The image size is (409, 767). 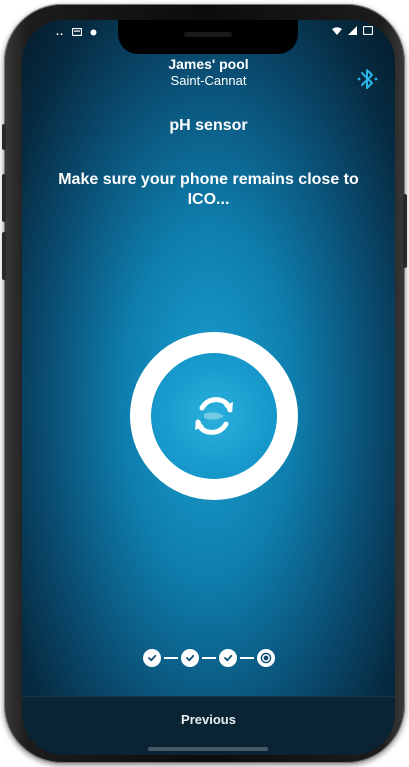 I want to click on status-bar-right, so click(x=352, y=30).